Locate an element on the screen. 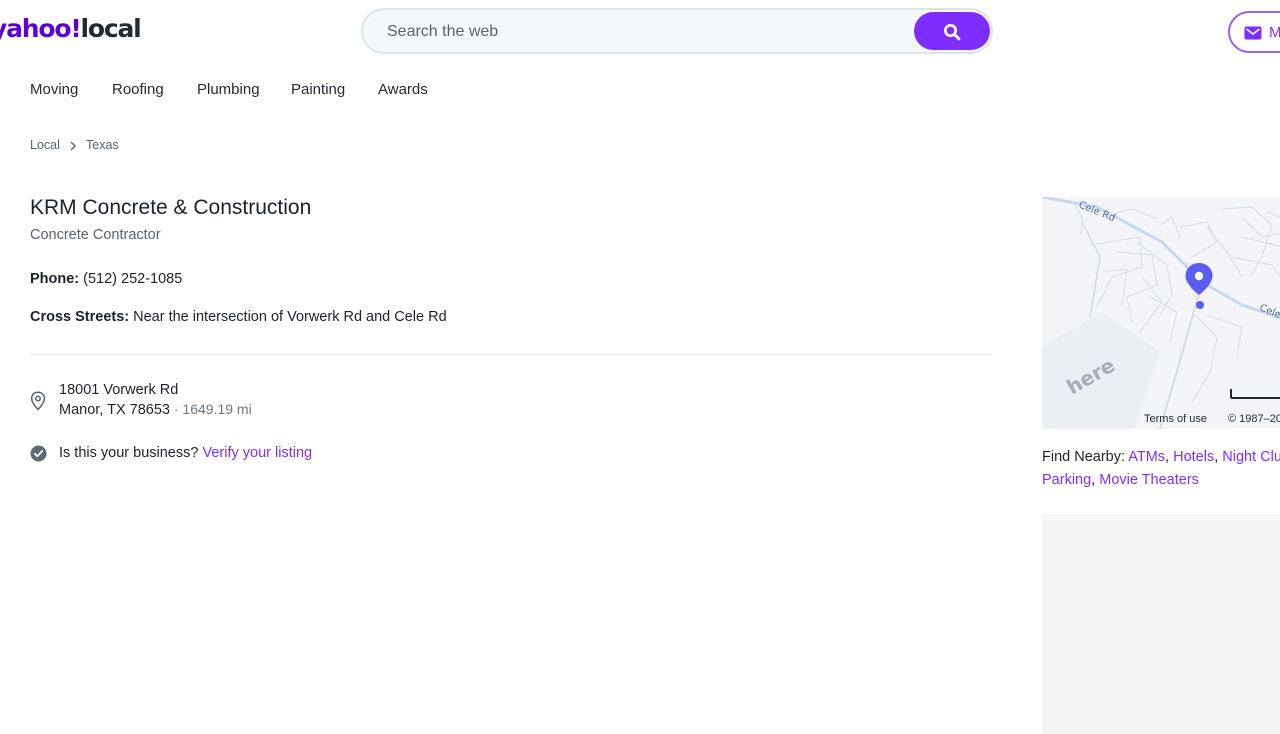 The width and height of the screenshot is (1280, 734). nearby-link-hotels: Hotels is located at coordinates (1193, 457).